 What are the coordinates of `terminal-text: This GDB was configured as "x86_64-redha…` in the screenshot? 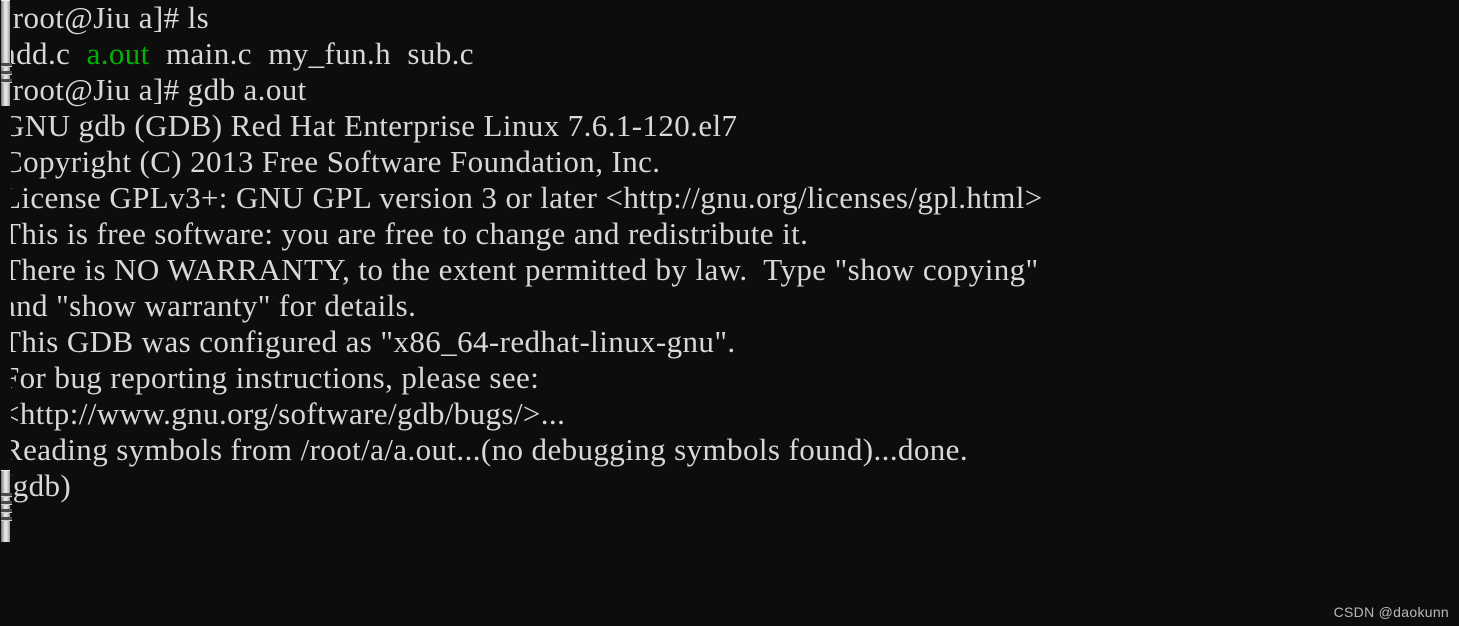 It's located at (369, 341).